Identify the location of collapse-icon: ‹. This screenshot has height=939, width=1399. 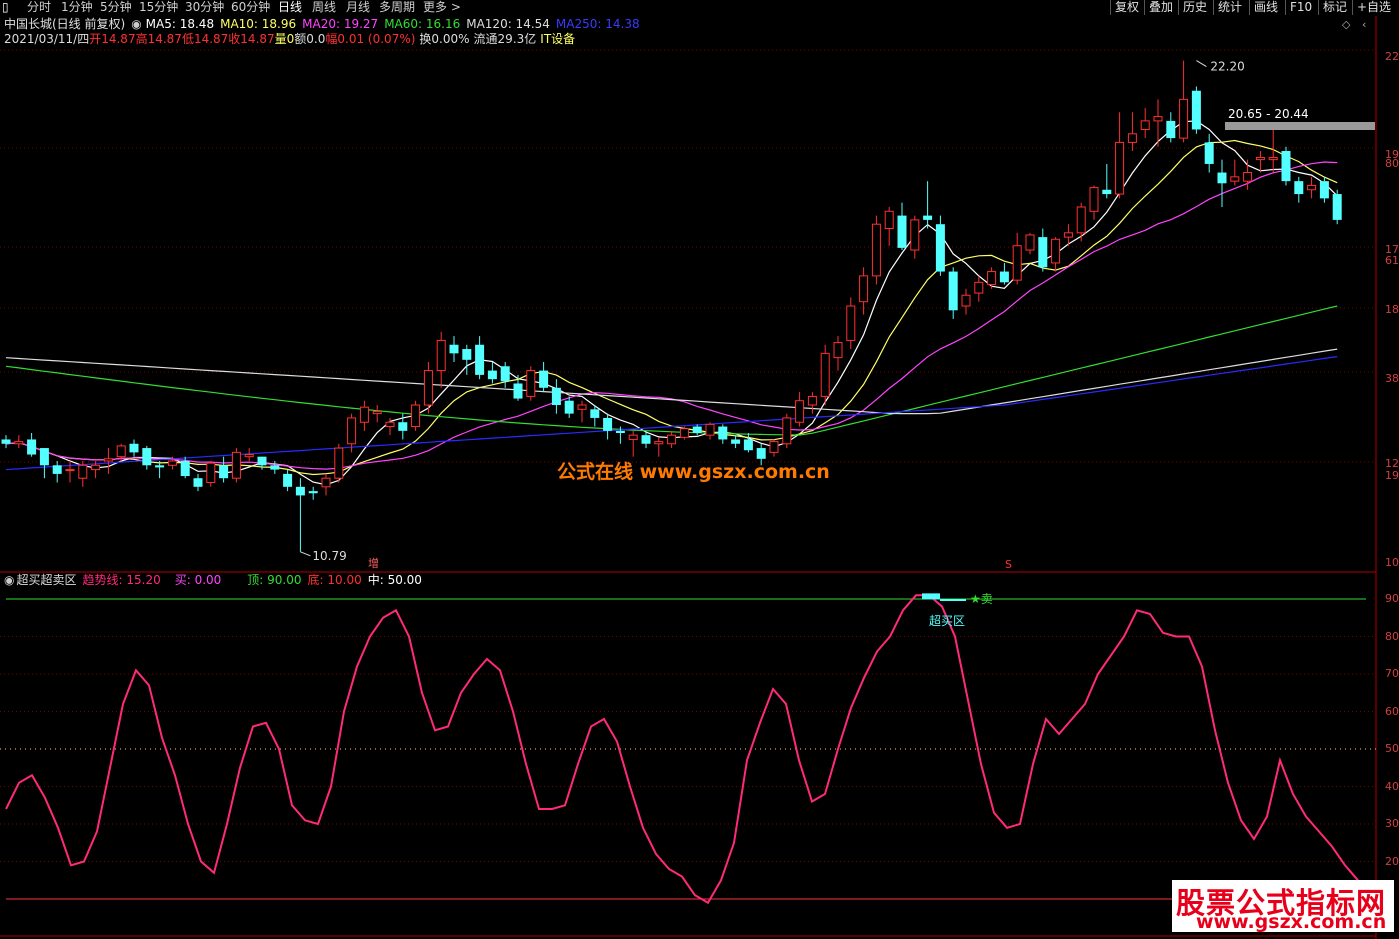
(1364, 24).